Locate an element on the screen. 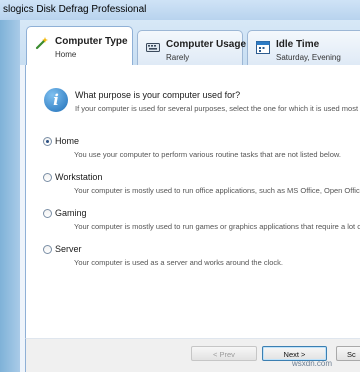  schedule-button: Sc is located at coordinates (348, 353).